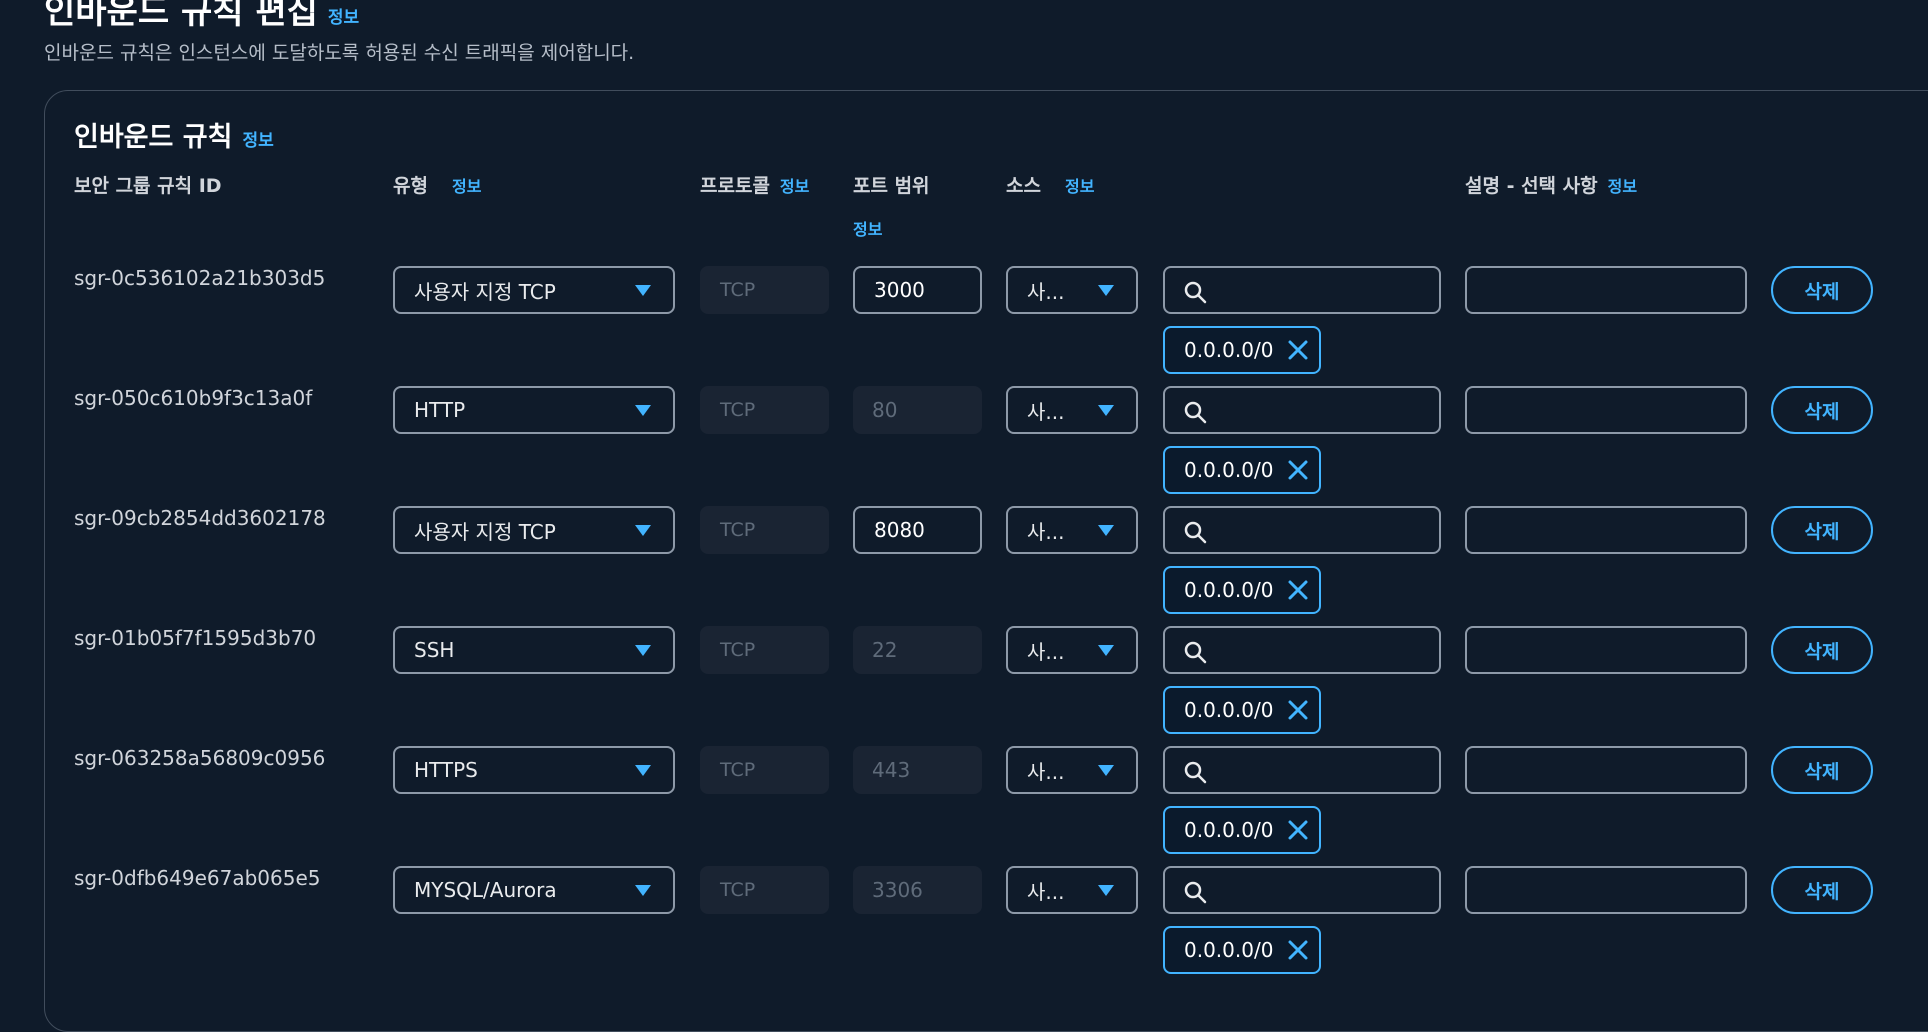 The height and width of the screenshot is (1032, 1928). Describe the element at coordinates (917, 770) in the screenshot. I see `port-range-input: 443` at that location.